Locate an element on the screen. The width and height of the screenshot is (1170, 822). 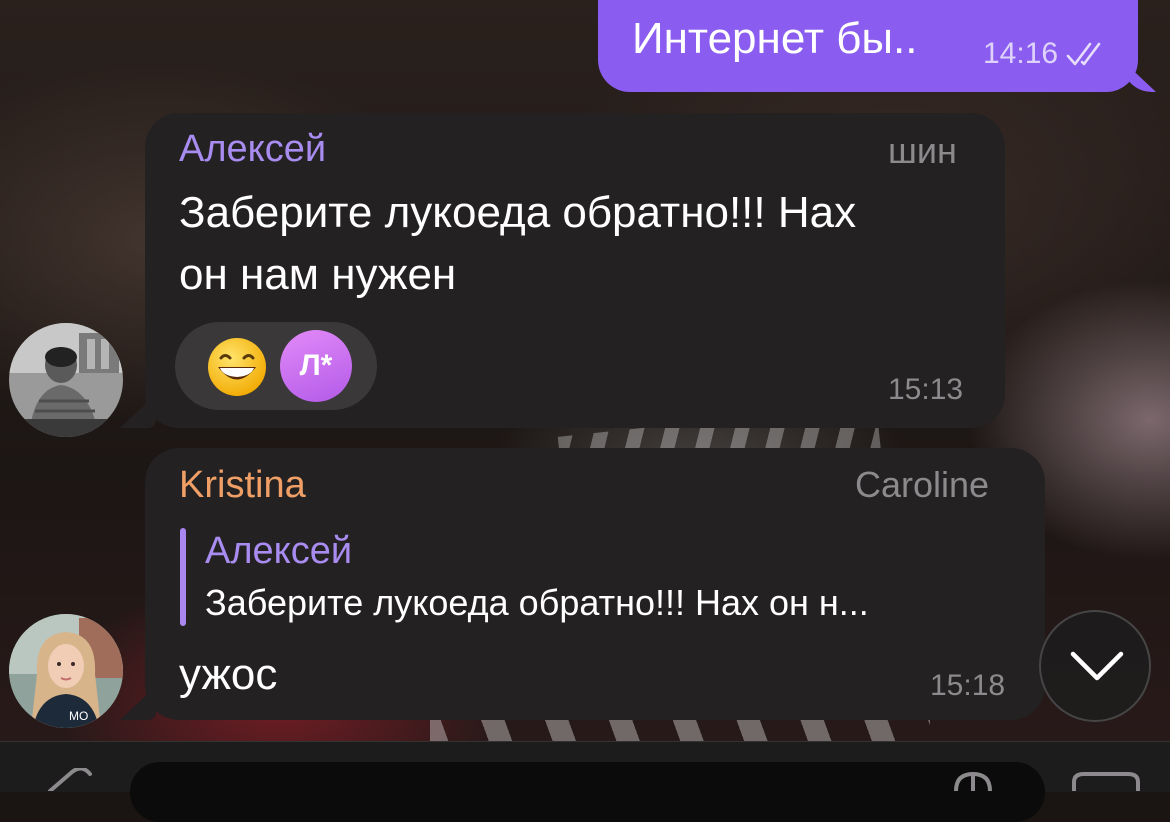
message-sender-name: Kristina is located at coordinates (242, 485).